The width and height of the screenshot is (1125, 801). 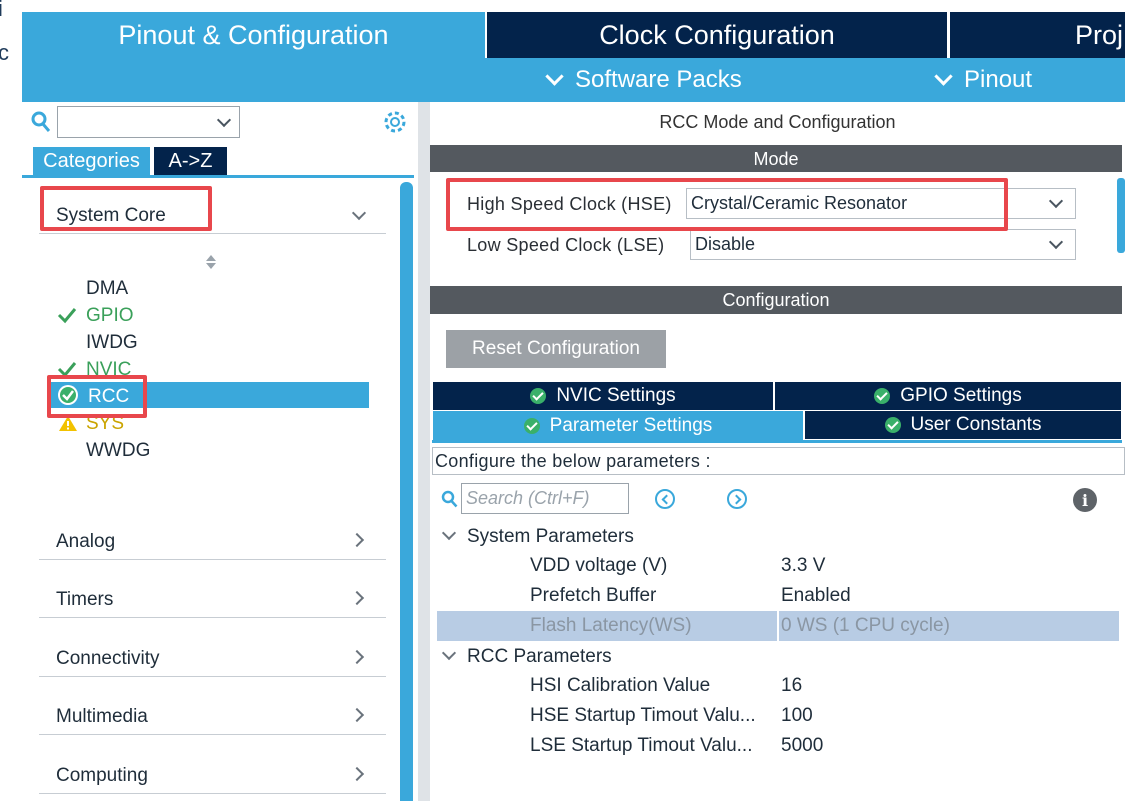 I want to click on param-value: 3.3 V, so click(x=803, y=565).